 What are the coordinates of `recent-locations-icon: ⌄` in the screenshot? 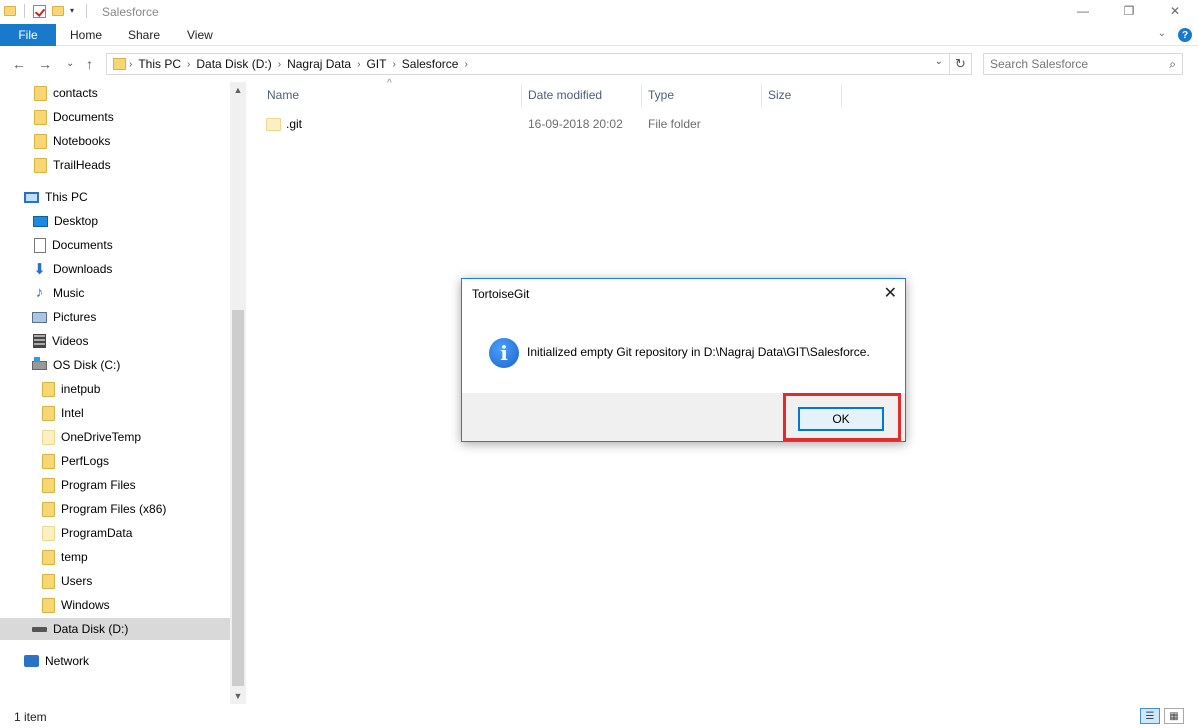 It's located at (70, 63).